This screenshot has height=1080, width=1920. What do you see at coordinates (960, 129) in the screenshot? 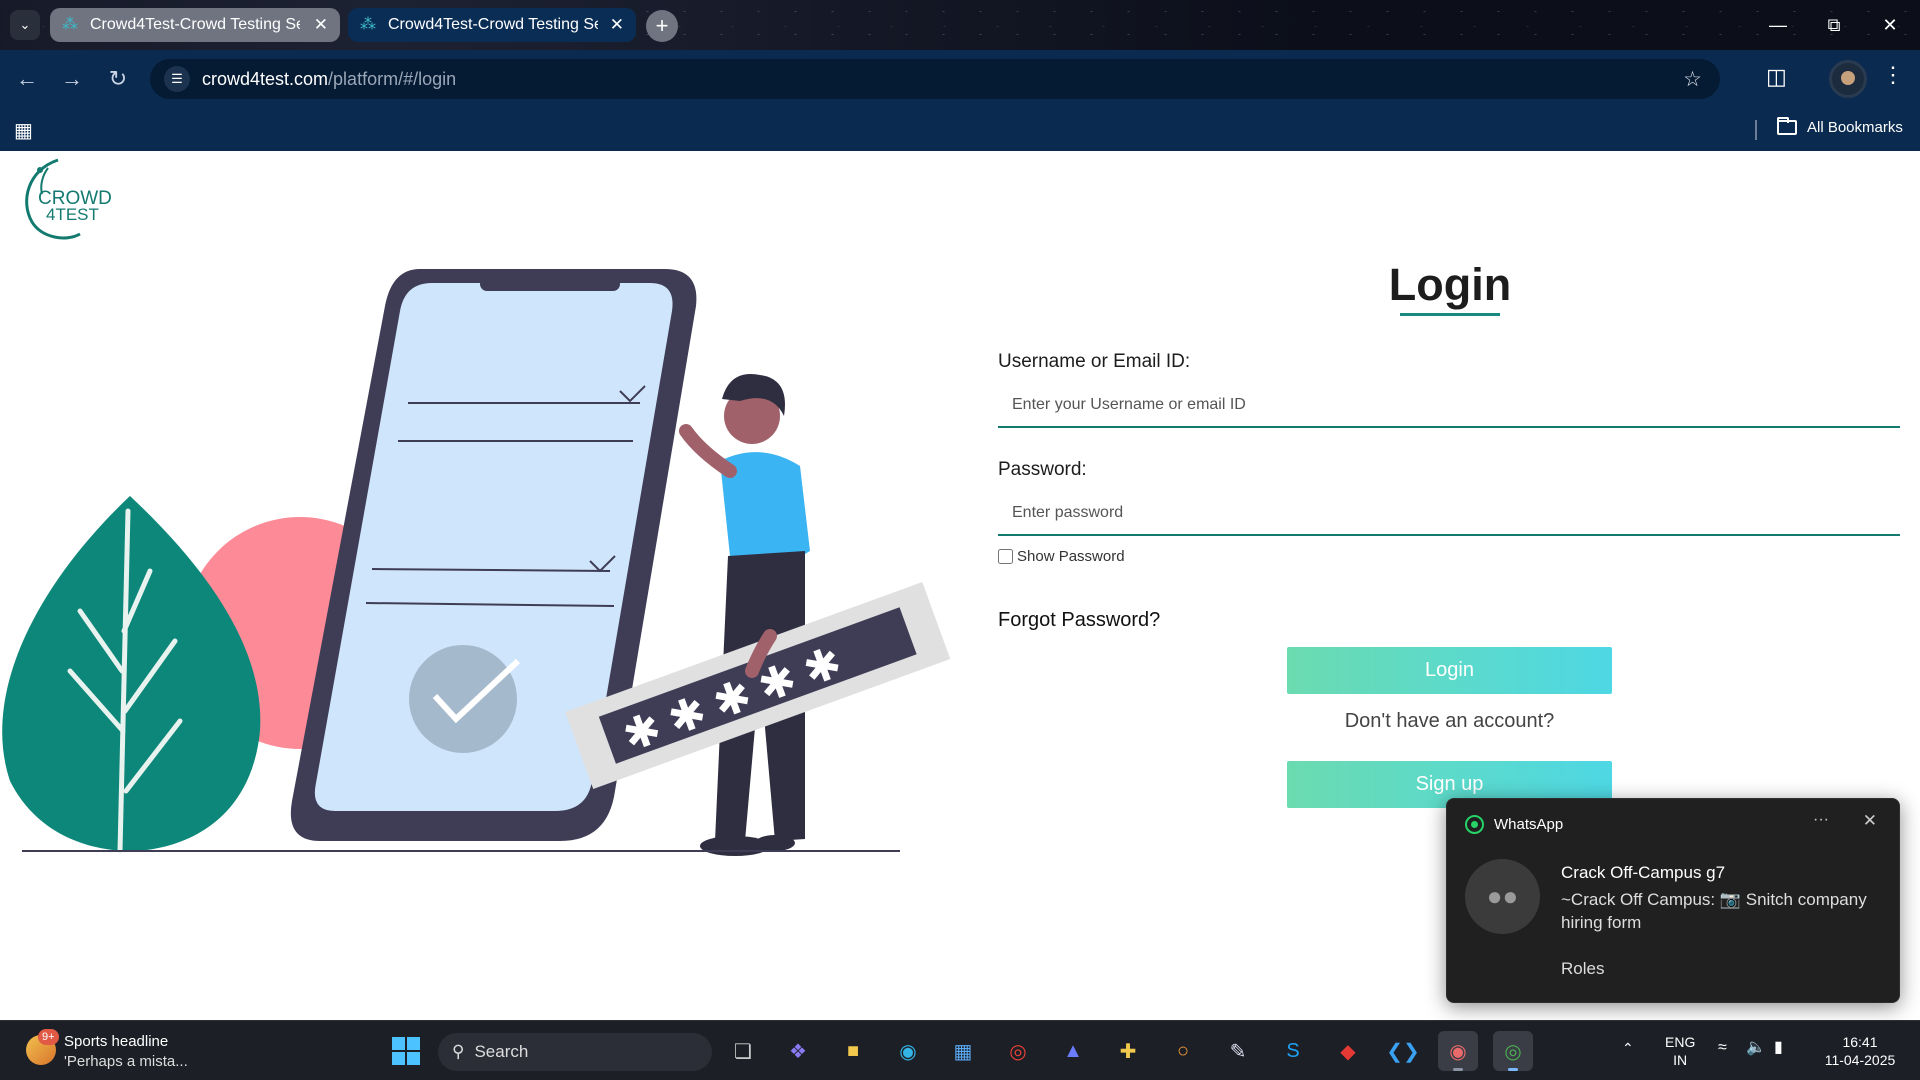
I see `bookmarks-bar: ▦ All Bookmarks` at bounding box center [960, 129].